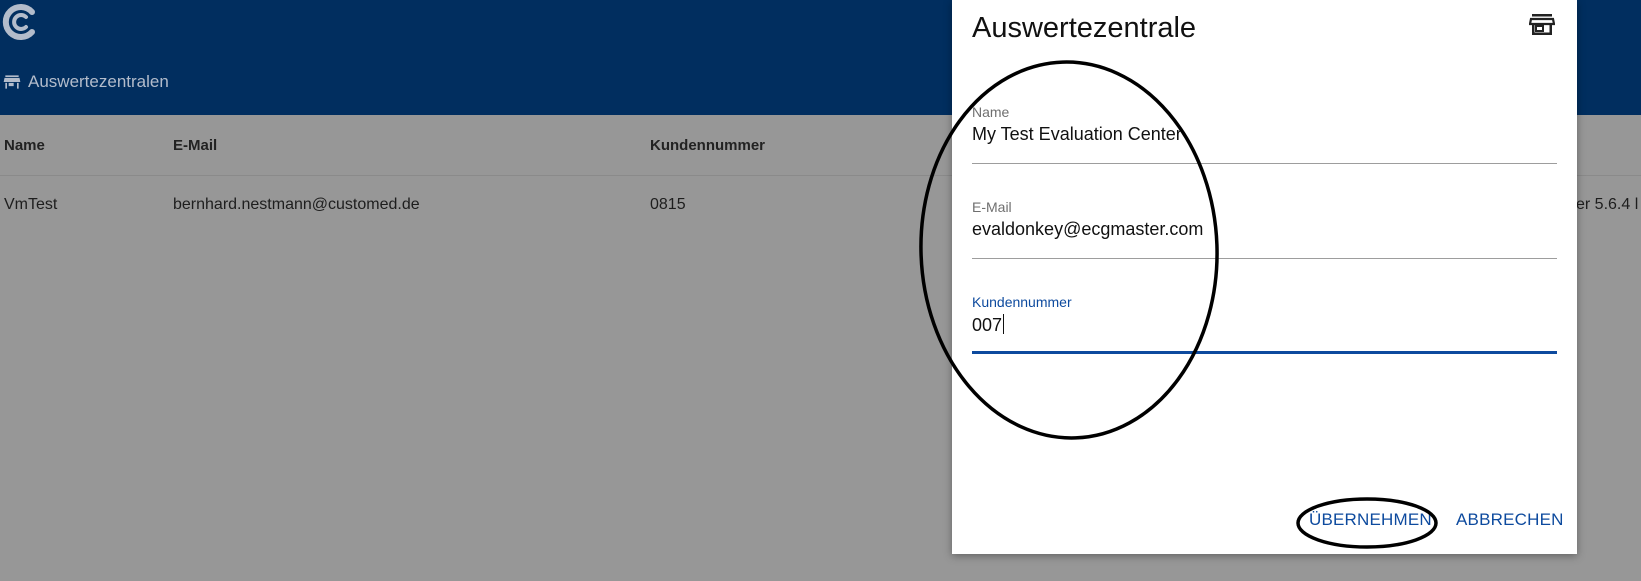  Describe the element at coordinates (1264, 229) in the screenshot. I see `email-field: E-Mail evaldonkey@ecgmaster.com` at that location.